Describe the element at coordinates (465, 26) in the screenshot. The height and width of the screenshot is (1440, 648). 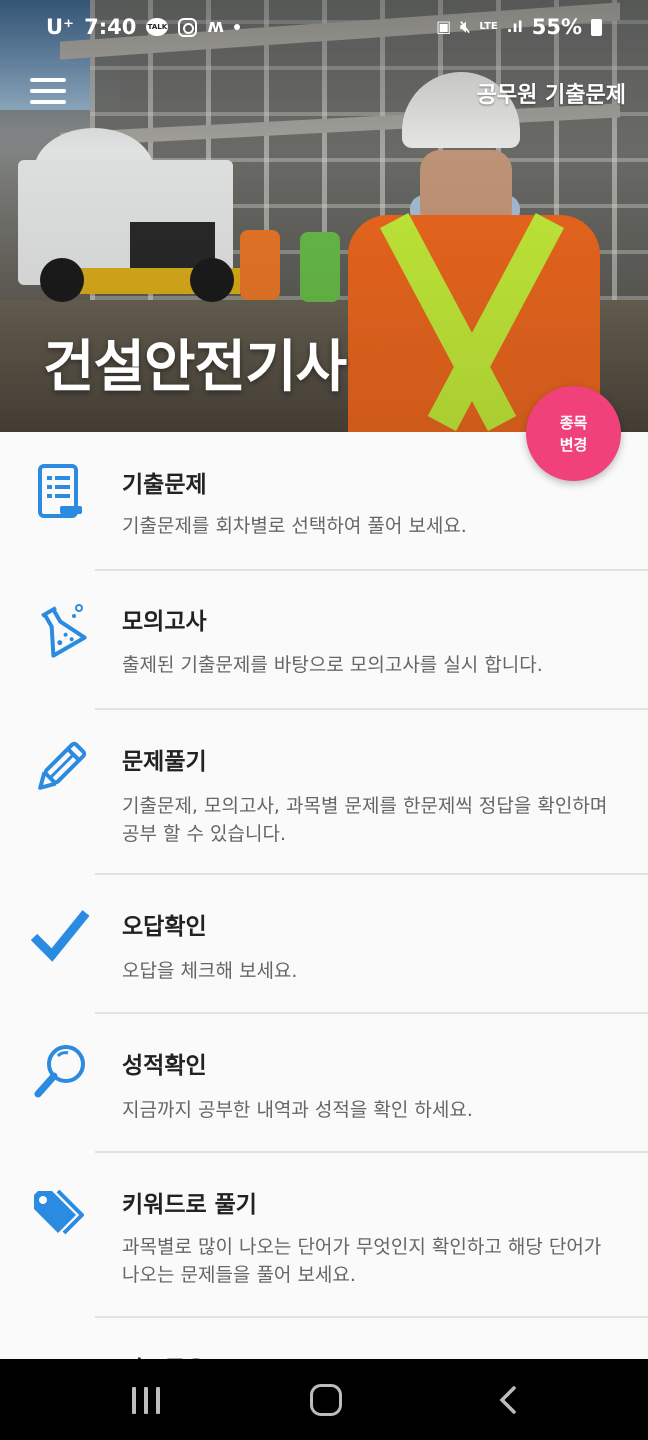
I see `mute-icon: 🔇︎` at that location.